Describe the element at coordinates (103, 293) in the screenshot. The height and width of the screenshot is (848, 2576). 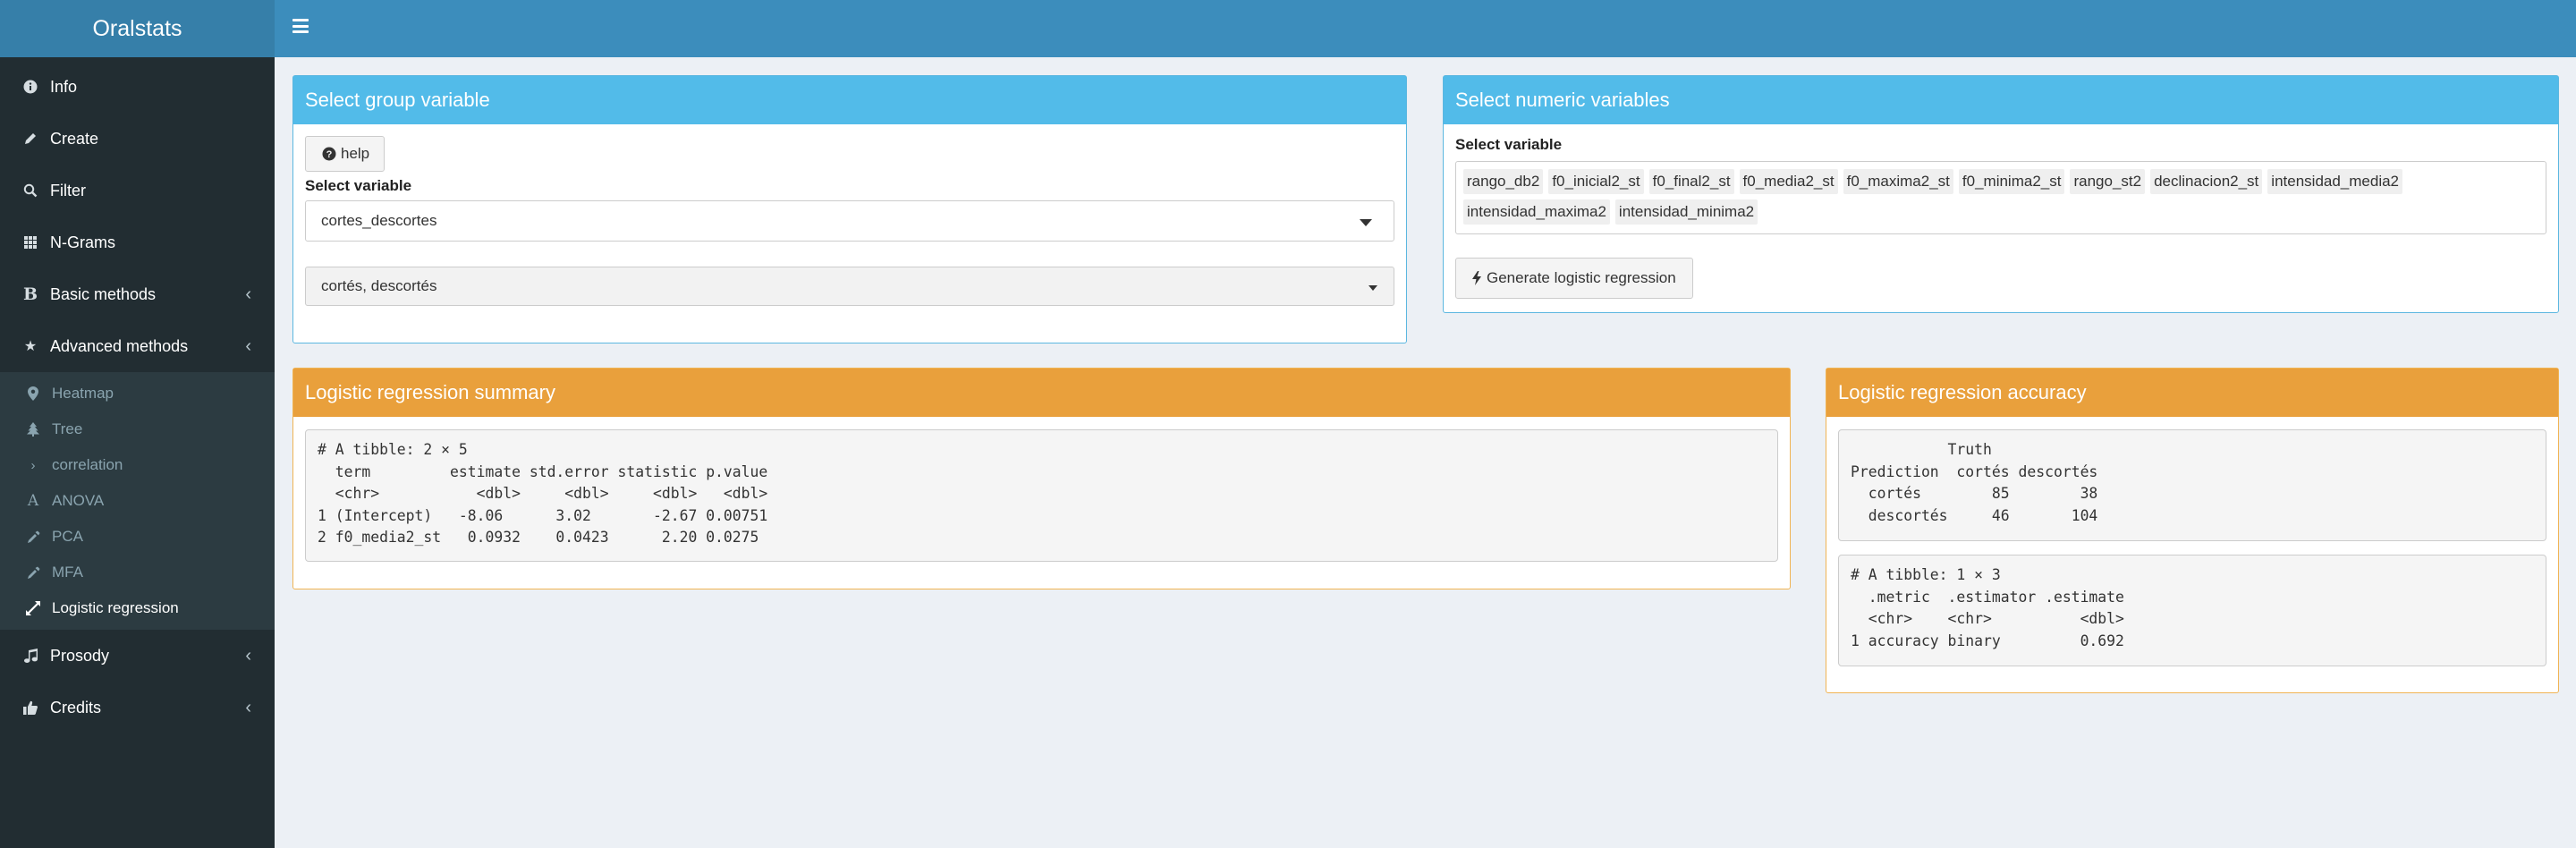
I see `sidebar-item-label: Basic methods` at that location.